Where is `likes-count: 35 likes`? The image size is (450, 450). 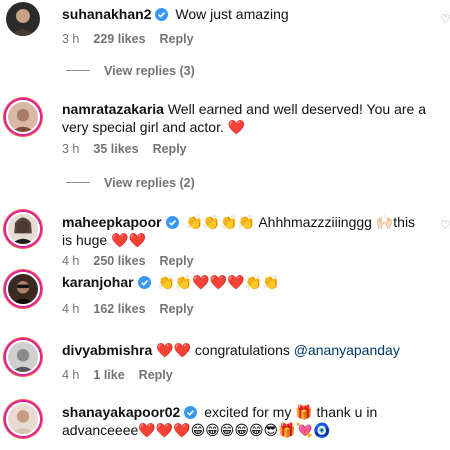 likes-count: 35 likes is located at coordinates (115, 149).